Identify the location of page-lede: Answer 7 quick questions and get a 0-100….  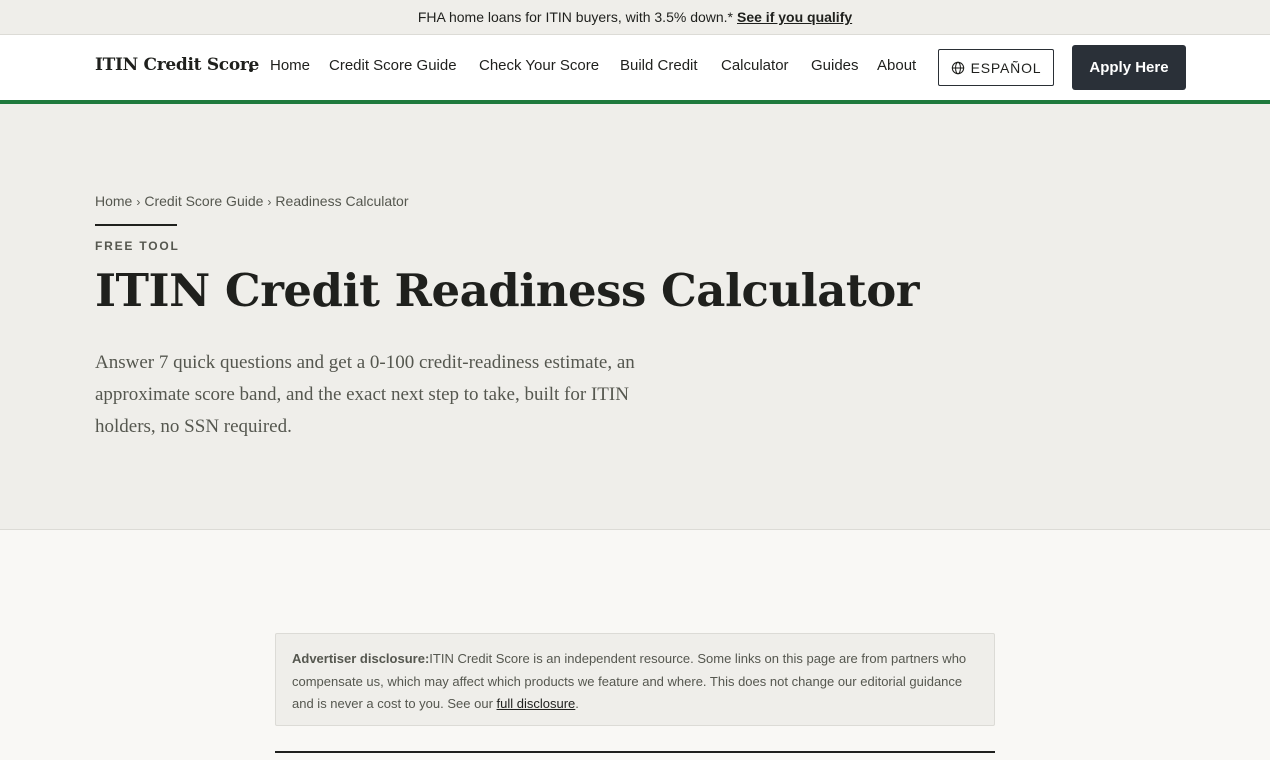
(365, 394).